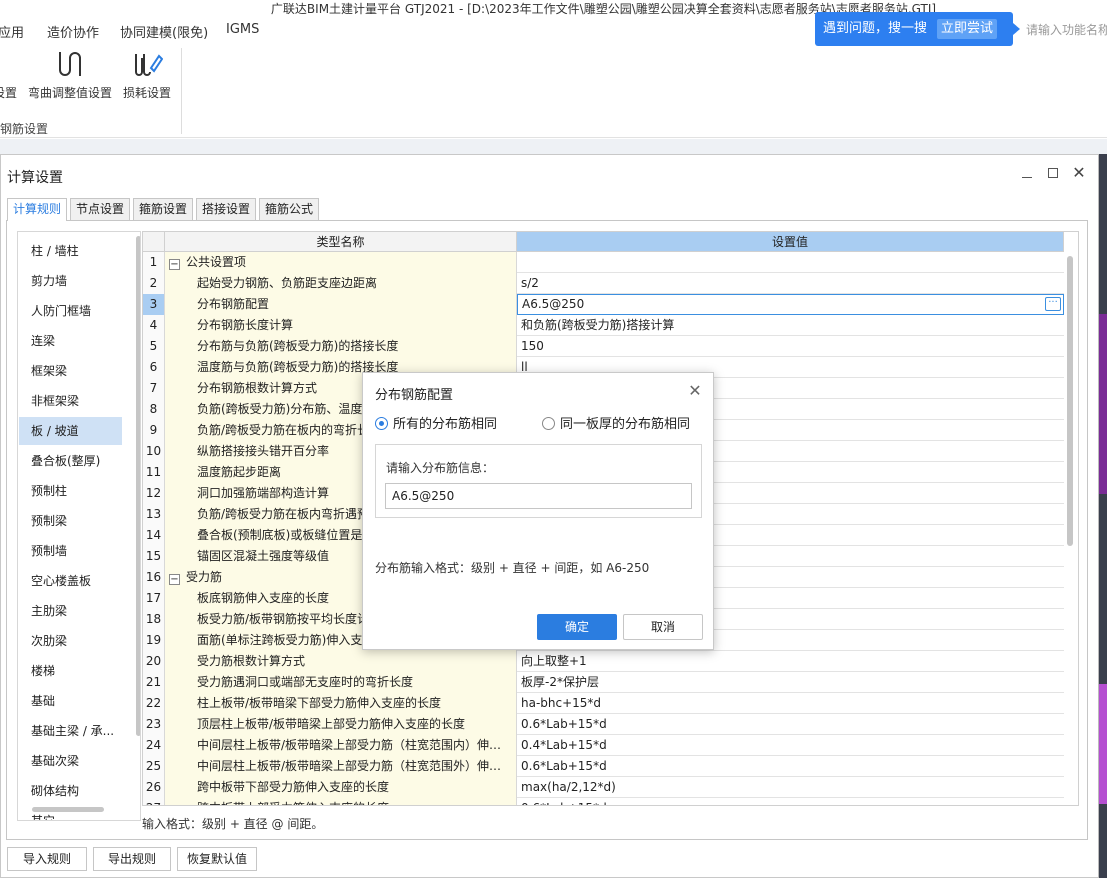 The height and width of the screenshot is (878, 1107). What do you see at coordinates (414, 395) in the screenshot?
I see `dialog-title: 分布钢筋配置` at bounding box center [414, 395].